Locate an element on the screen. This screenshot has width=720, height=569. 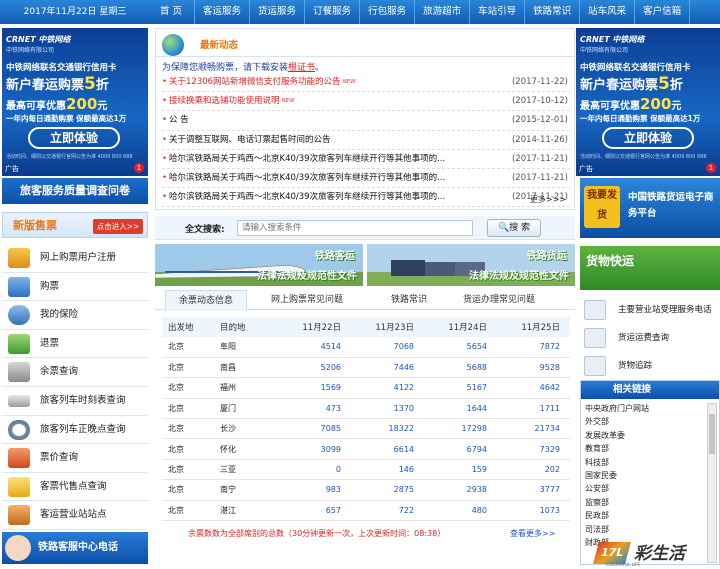
express-freight-banner: 货物快运 is located at coordinates (650, 268).